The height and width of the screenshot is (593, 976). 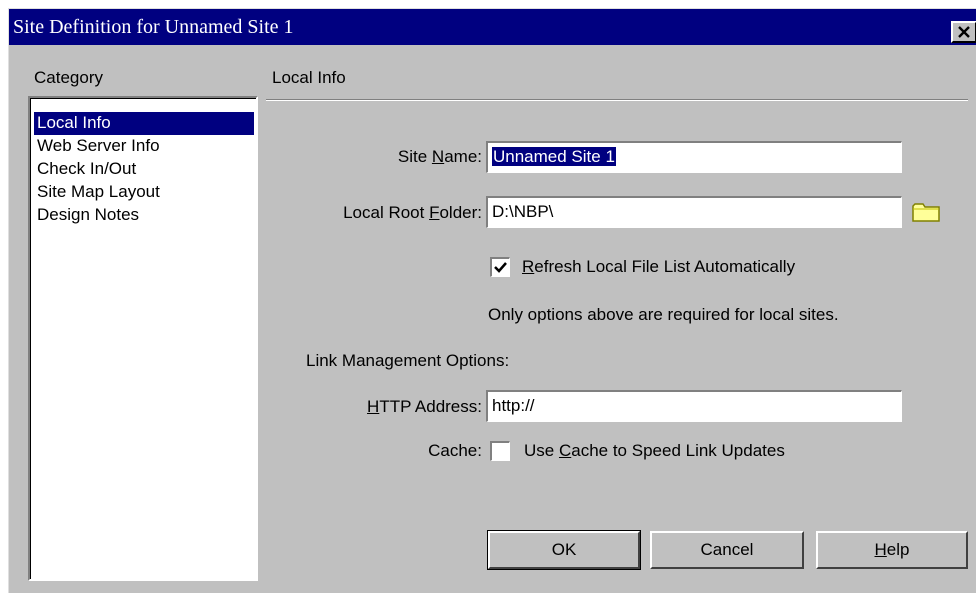 What do you see at coordinates (492, 27) in the screenshot?
I see `title-bar: Site Definition for Unnamed Site 1` at bounding box center [492, 27].